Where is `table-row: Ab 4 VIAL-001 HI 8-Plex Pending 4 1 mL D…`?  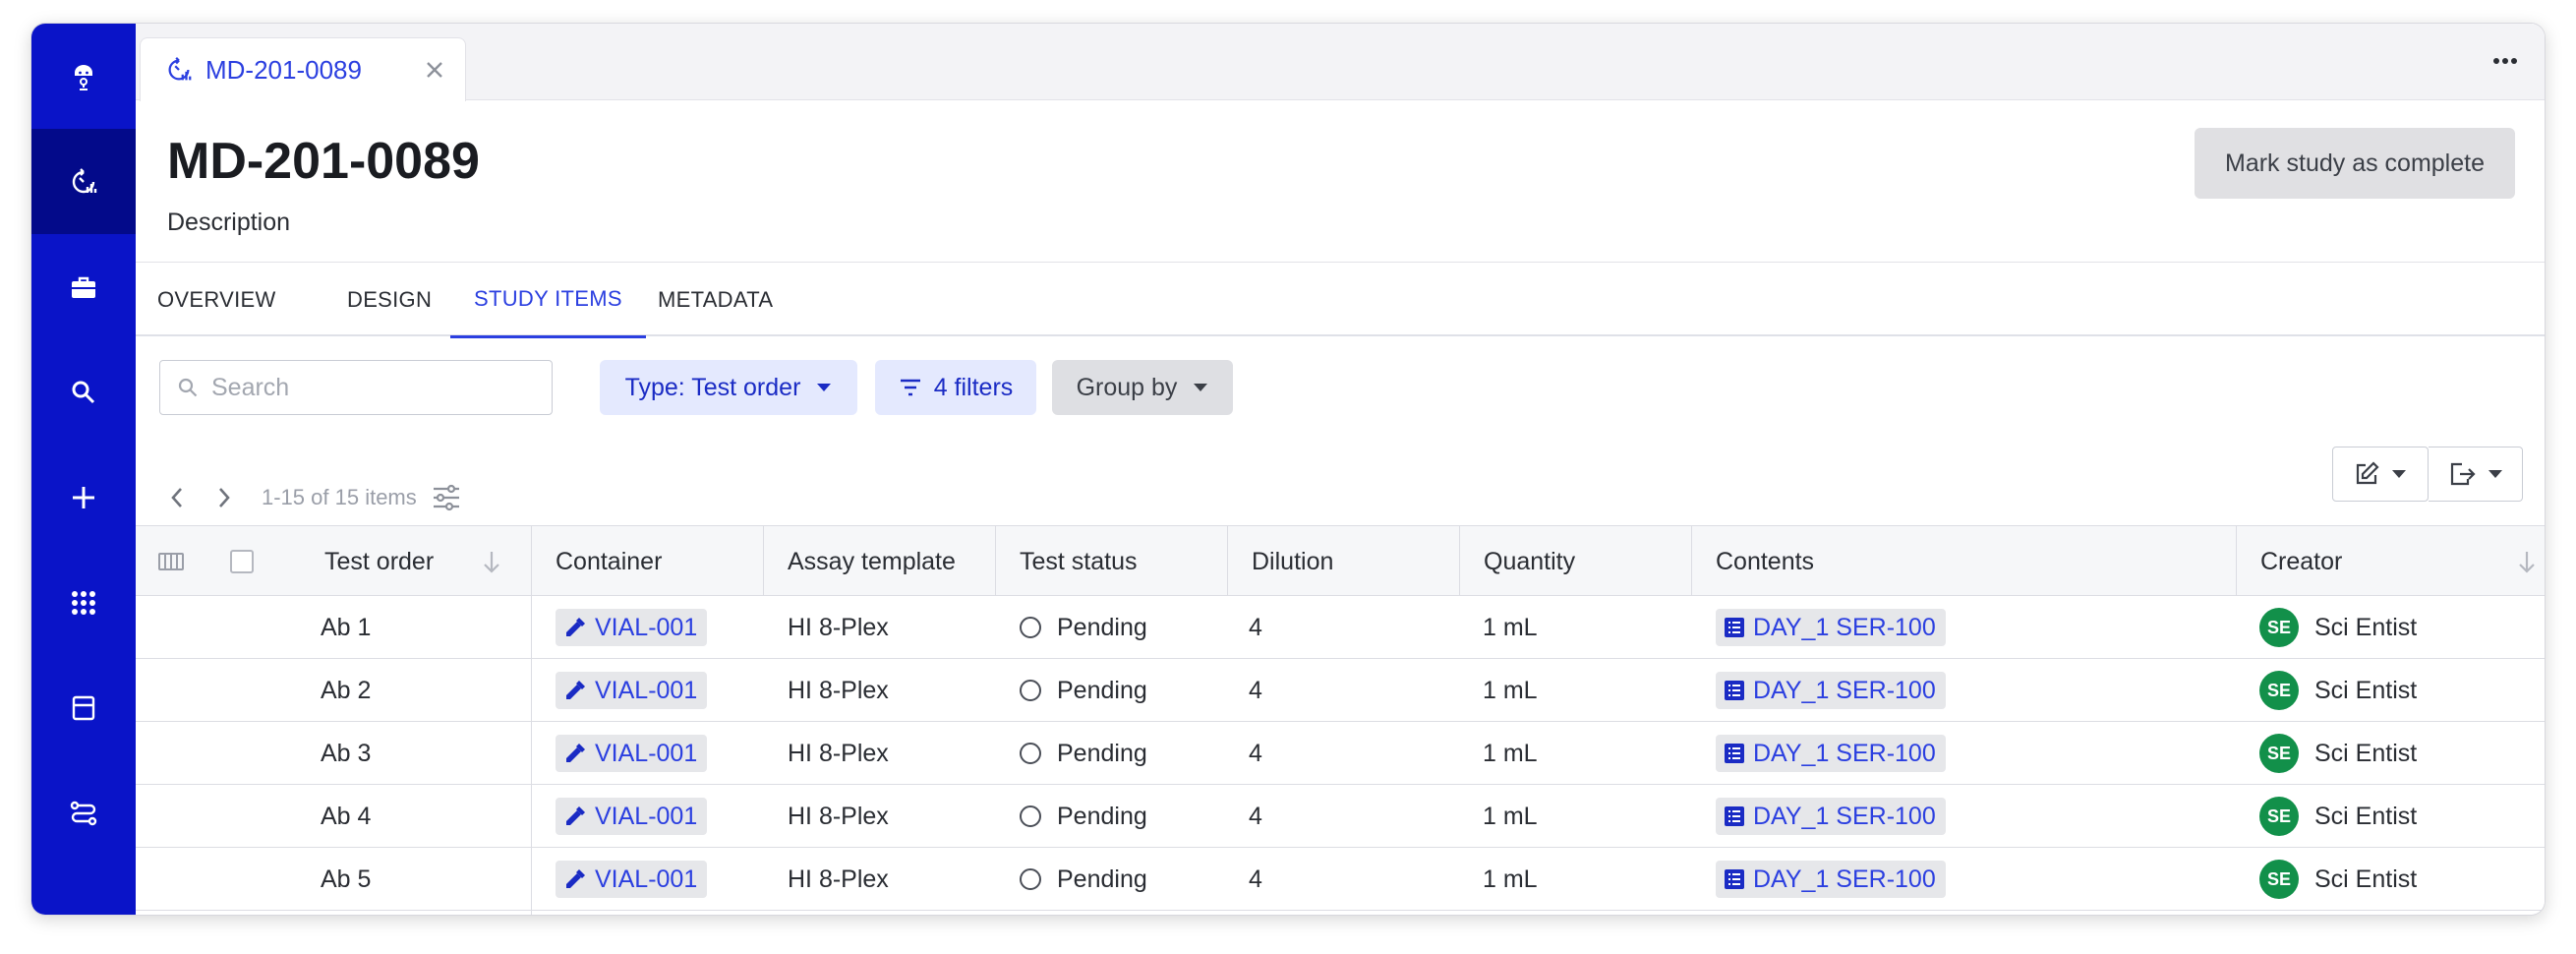 table-row: Ab 4 VIAL-001 HI 8-Plex Pending 4 1 mL D… is located at coordinates (1340, 817).